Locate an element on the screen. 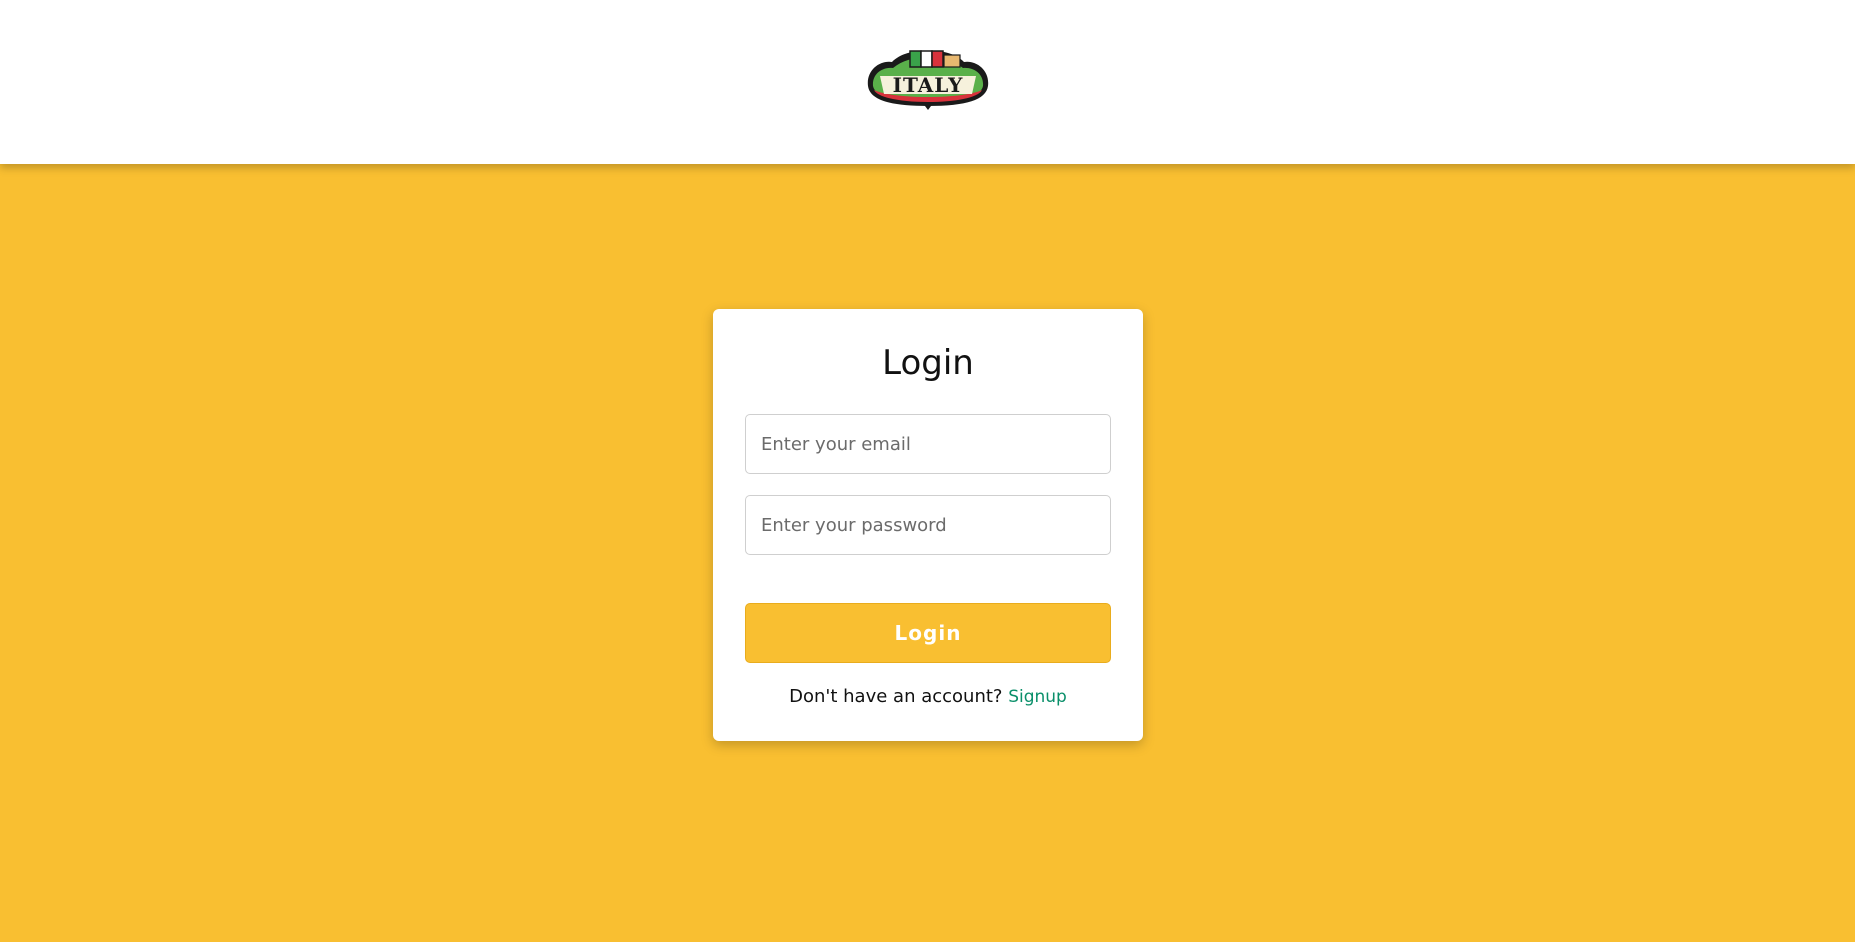 The height and width of the screenshot is (942, 1855). signup-prompt-line: Don't have an account? Signup is located at coordinates (928, 697).